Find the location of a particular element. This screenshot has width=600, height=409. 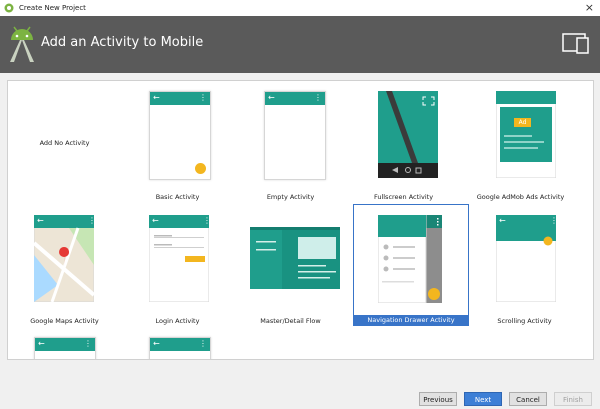

window-titlebar: Create New Project × is located at coordinates (300, 8).